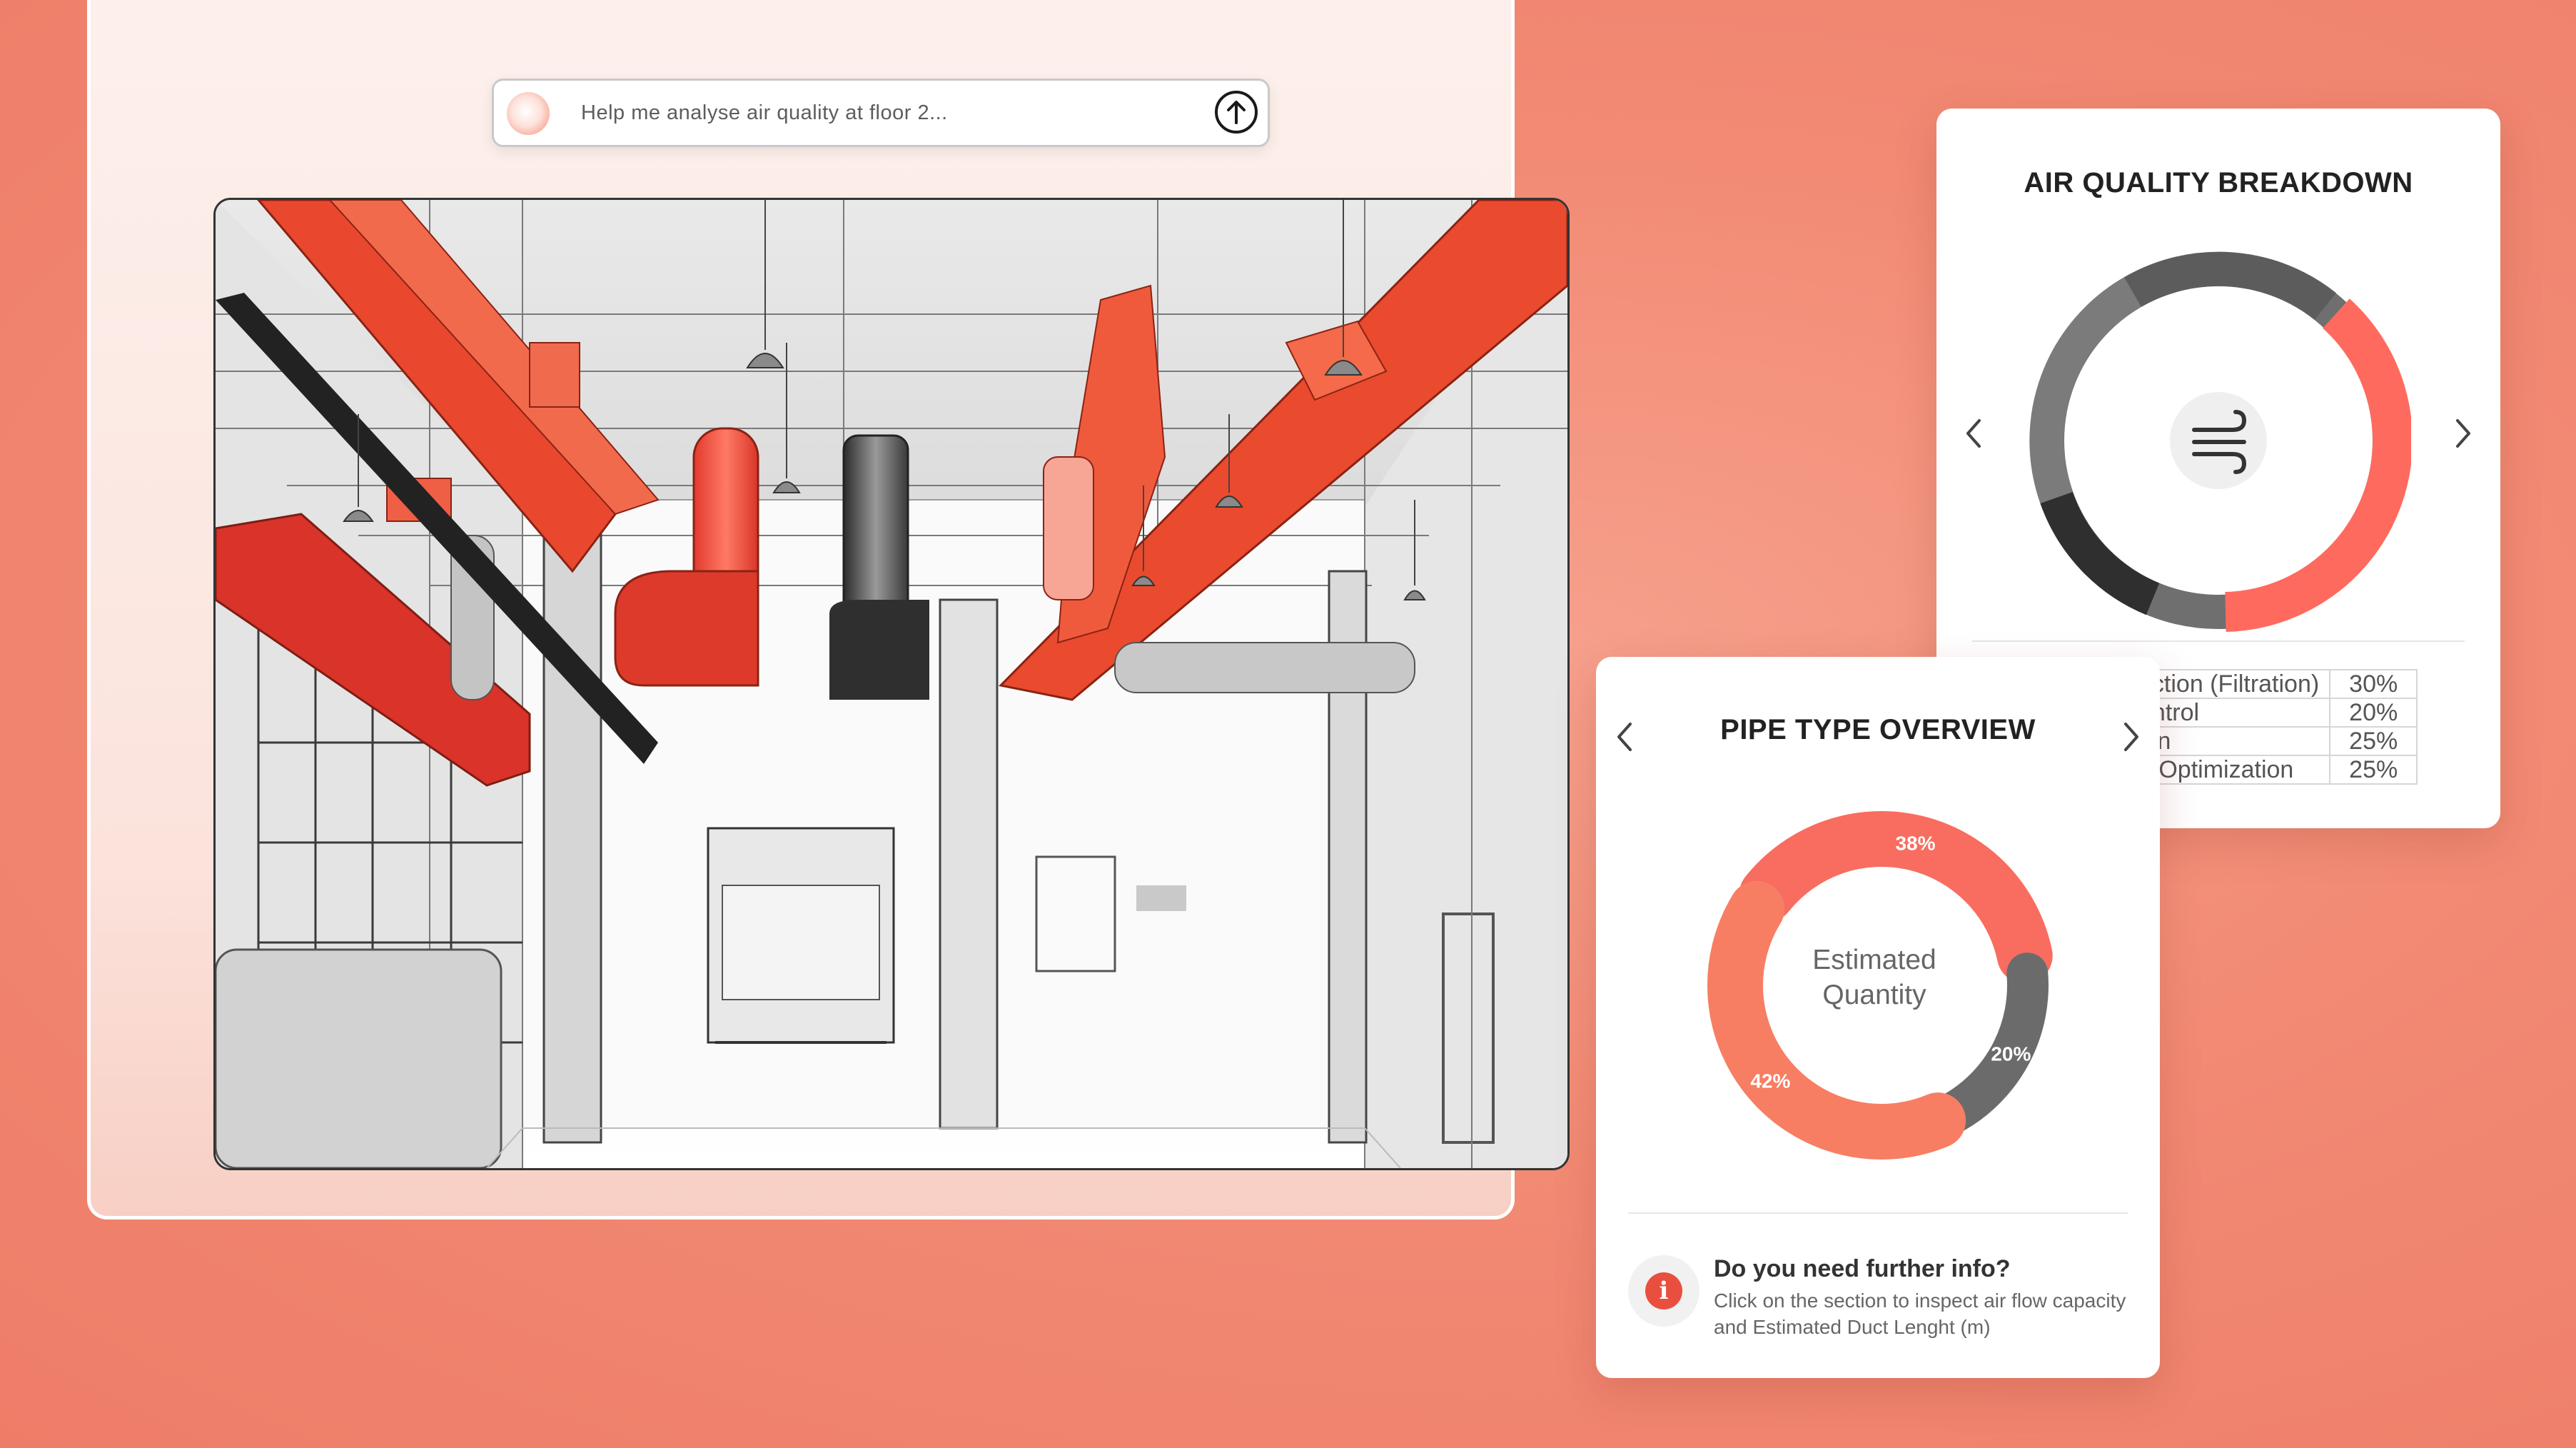 This screenshot has width=2576, height=1448. What do you see at coordinates (2373, 713) in the screenshot?
I see `row-value: 20%` at bounding box center [2373, 713].